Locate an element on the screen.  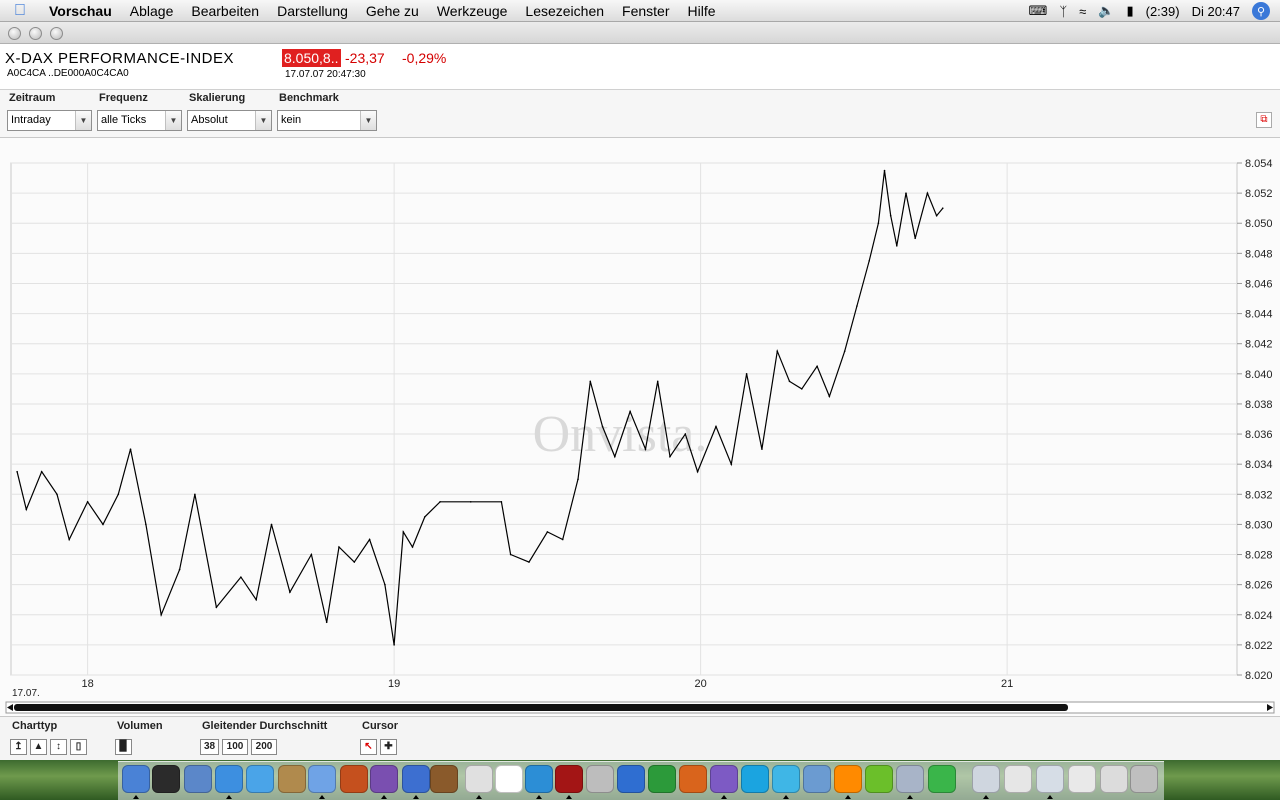
zeitraum-select: Intraday ▼ is located at coordinates (49, 120).